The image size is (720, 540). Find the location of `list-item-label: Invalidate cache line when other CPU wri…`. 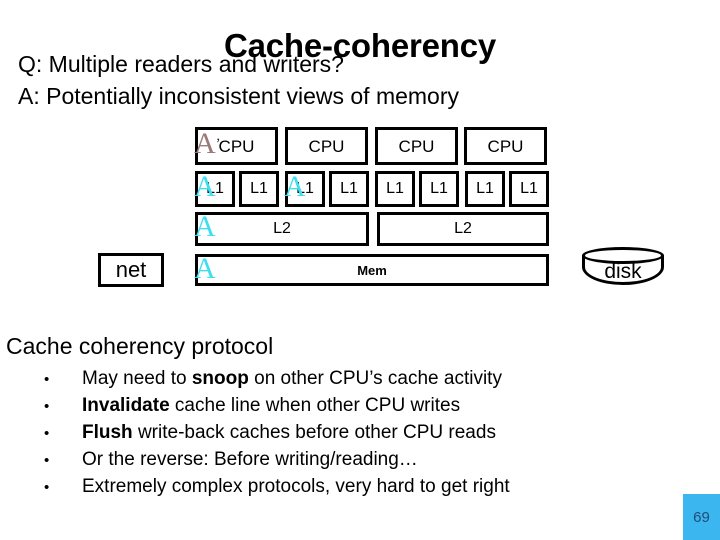

list-item-label: Invalidate cache line when other CPU wri… is located at coordinates (271, 405).